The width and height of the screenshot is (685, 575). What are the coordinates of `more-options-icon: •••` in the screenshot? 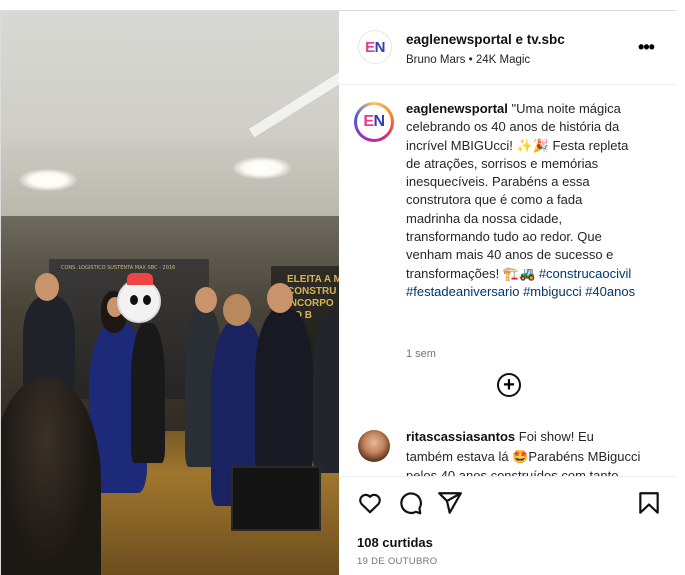 It's located at (646, 47).